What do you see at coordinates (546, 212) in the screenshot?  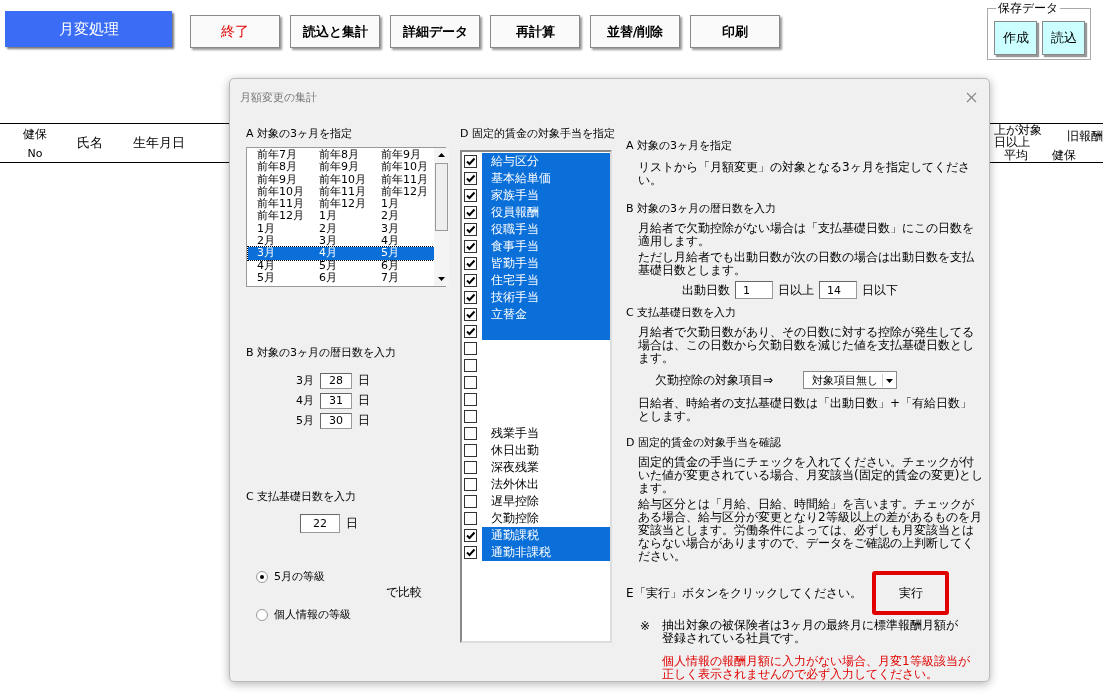 I see `list-item: 役員報酬` at bounding box center [546, 212].